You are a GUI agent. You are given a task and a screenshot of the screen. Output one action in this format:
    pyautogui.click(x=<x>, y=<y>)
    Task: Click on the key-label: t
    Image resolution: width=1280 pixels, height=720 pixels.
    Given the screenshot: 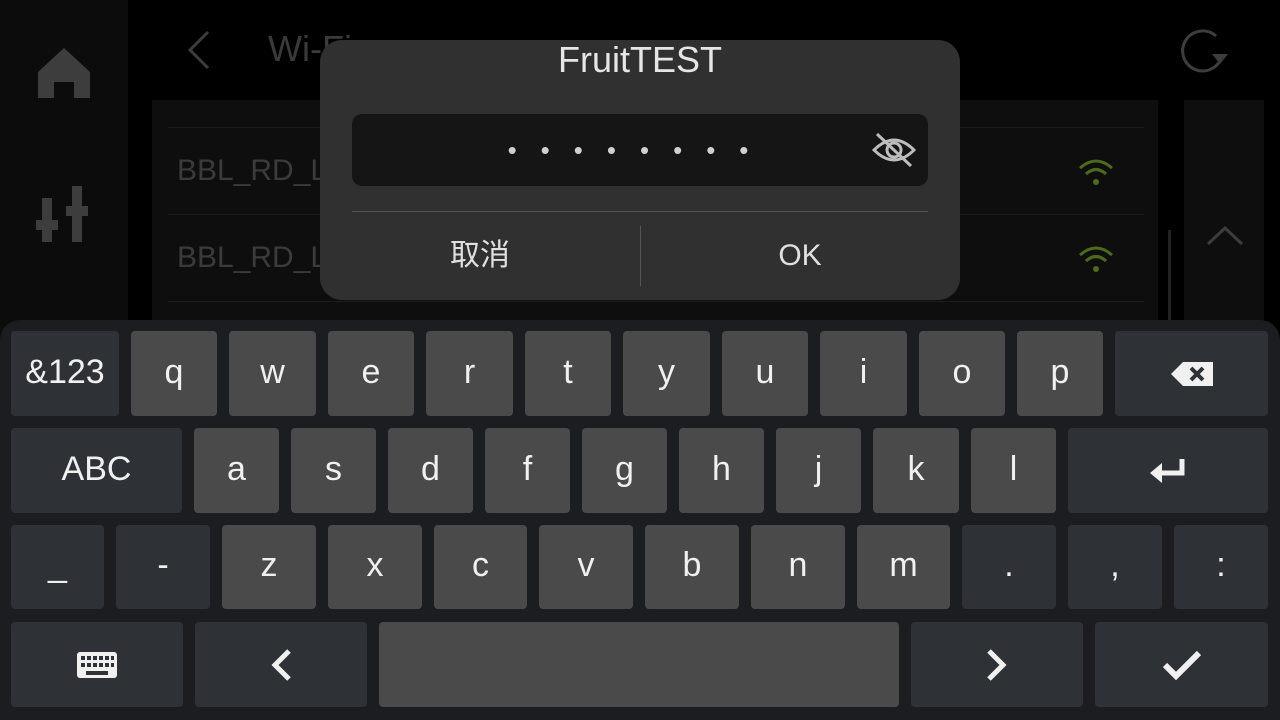 What is the action you would take?
    pyautogui.click(x=568, y=371)
    